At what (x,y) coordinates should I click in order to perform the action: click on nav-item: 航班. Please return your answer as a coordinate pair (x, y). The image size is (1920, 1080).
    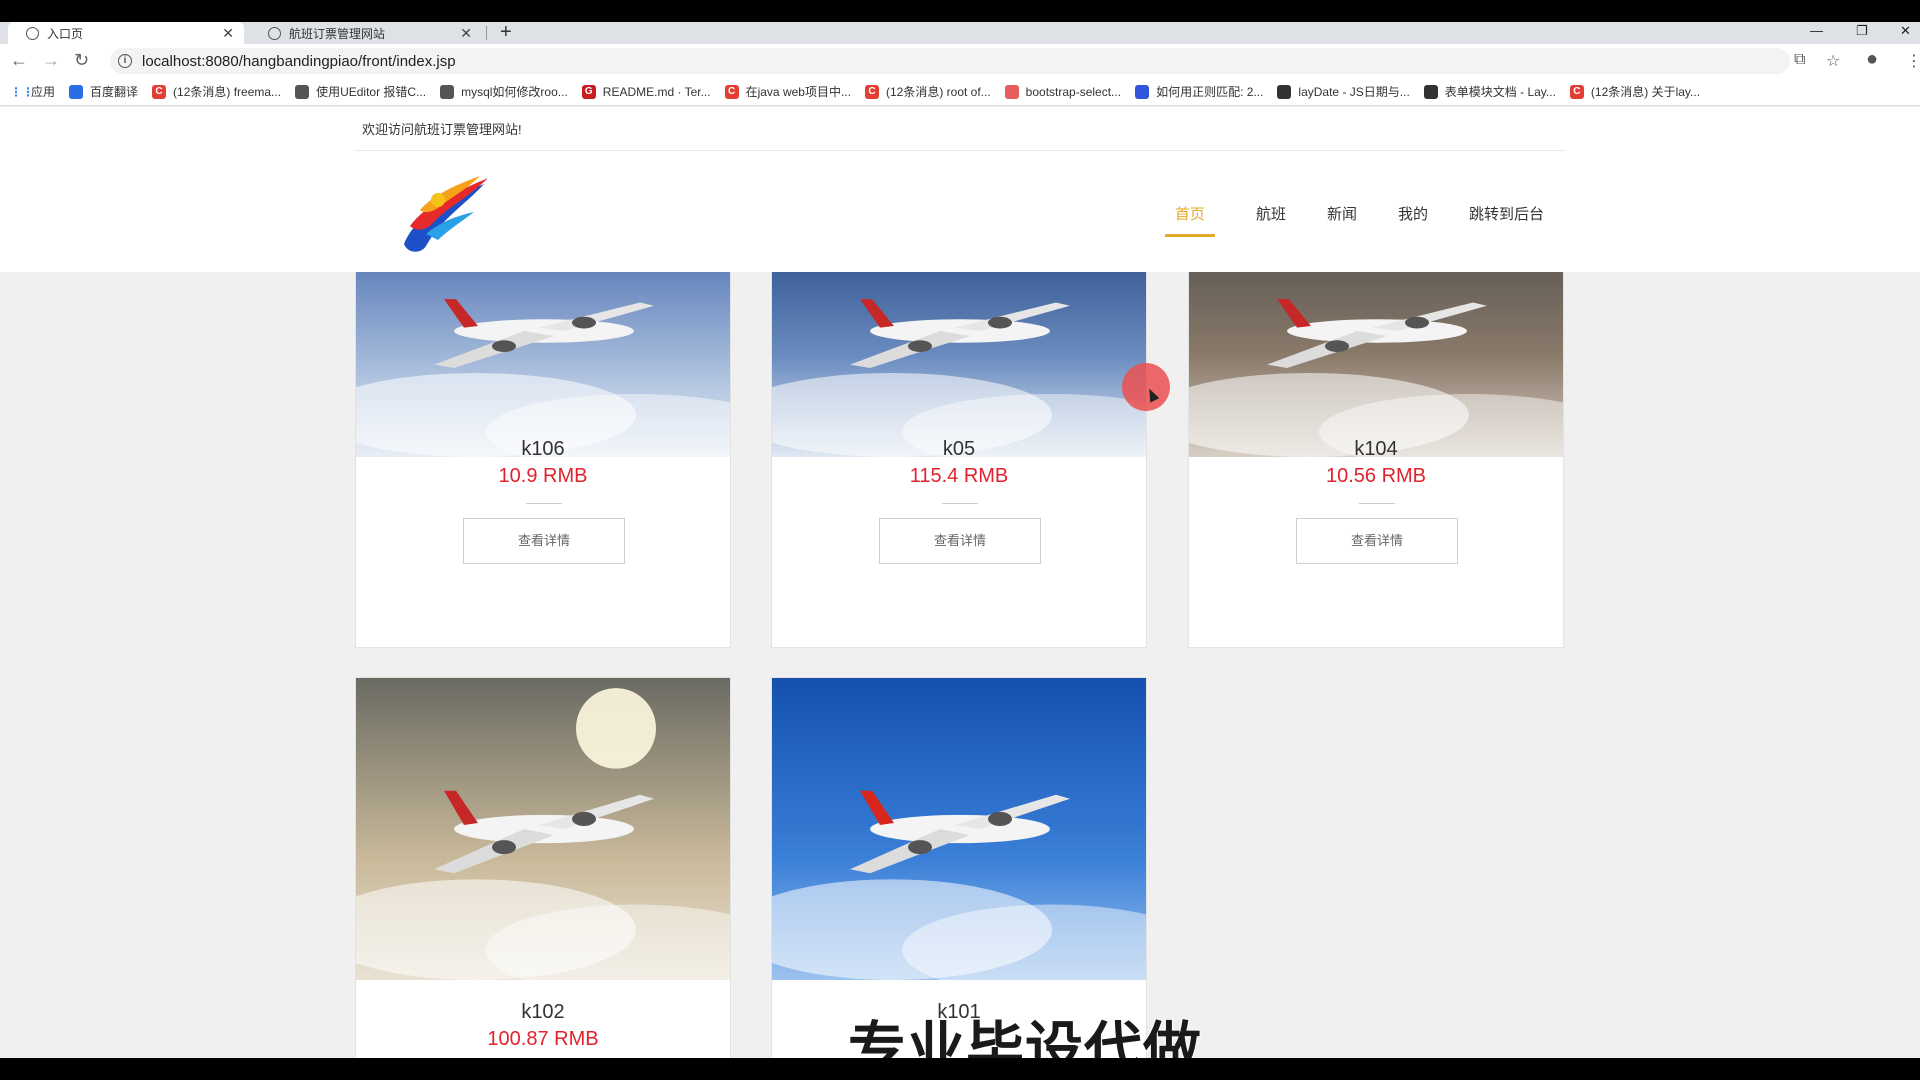
    Looking at the image, I should click on (1271, 220).